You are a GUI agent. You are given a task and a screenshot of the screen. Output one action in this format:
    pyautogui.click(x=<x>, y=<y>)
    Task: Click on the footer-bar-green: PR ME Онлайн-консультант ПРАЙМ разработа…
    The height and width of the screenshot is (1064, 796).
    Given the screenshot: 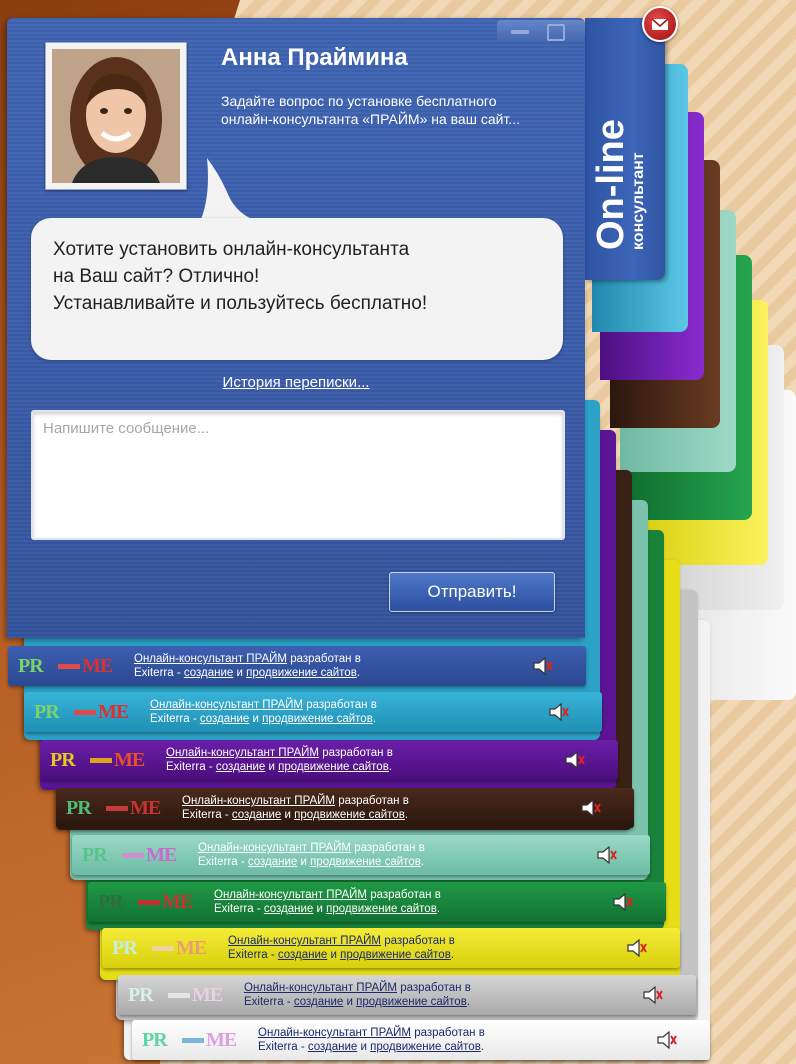 What is the action you would take?
    pyautogui.click(x=377, y=902)
    